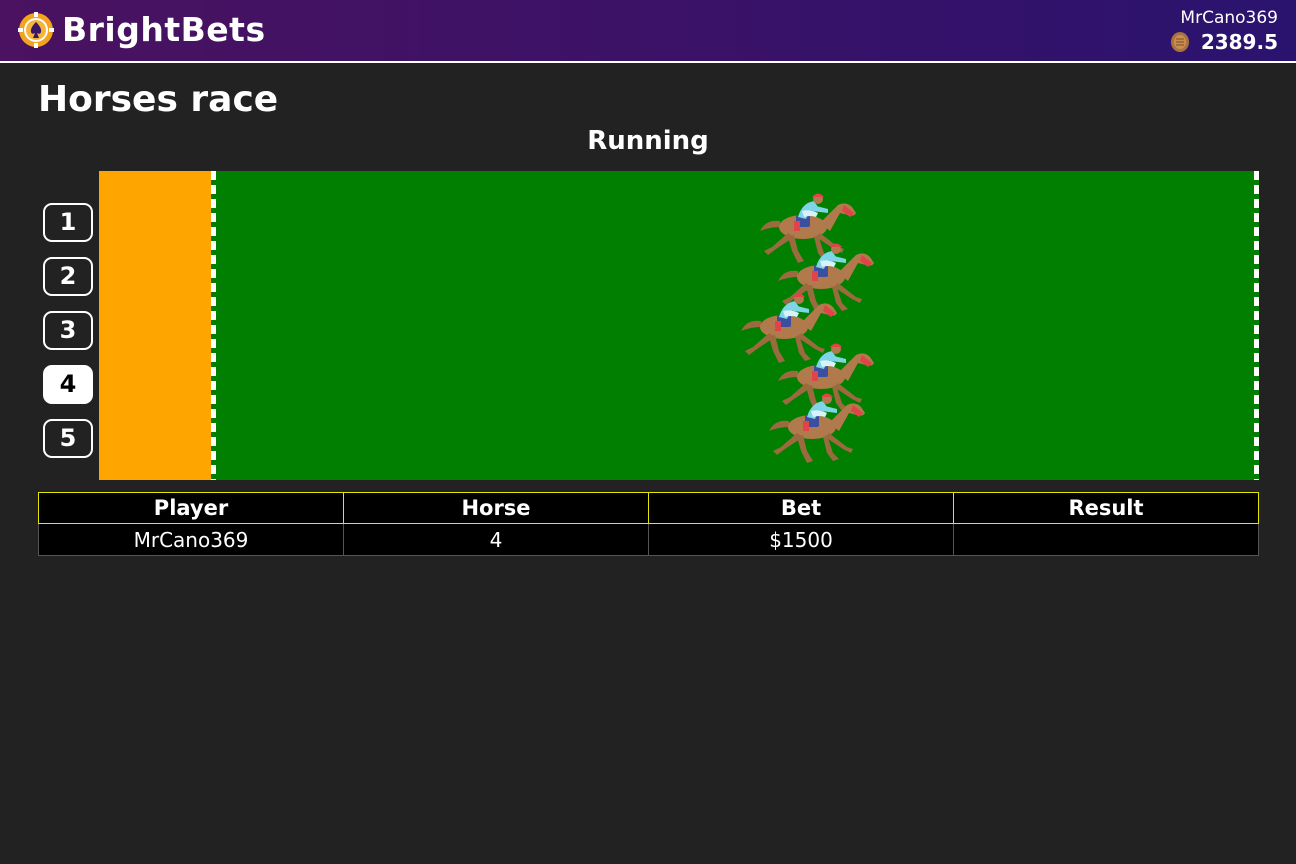  I want to click on top-bar: BrightBets MrCano369 2389.5, so click(648, 31).